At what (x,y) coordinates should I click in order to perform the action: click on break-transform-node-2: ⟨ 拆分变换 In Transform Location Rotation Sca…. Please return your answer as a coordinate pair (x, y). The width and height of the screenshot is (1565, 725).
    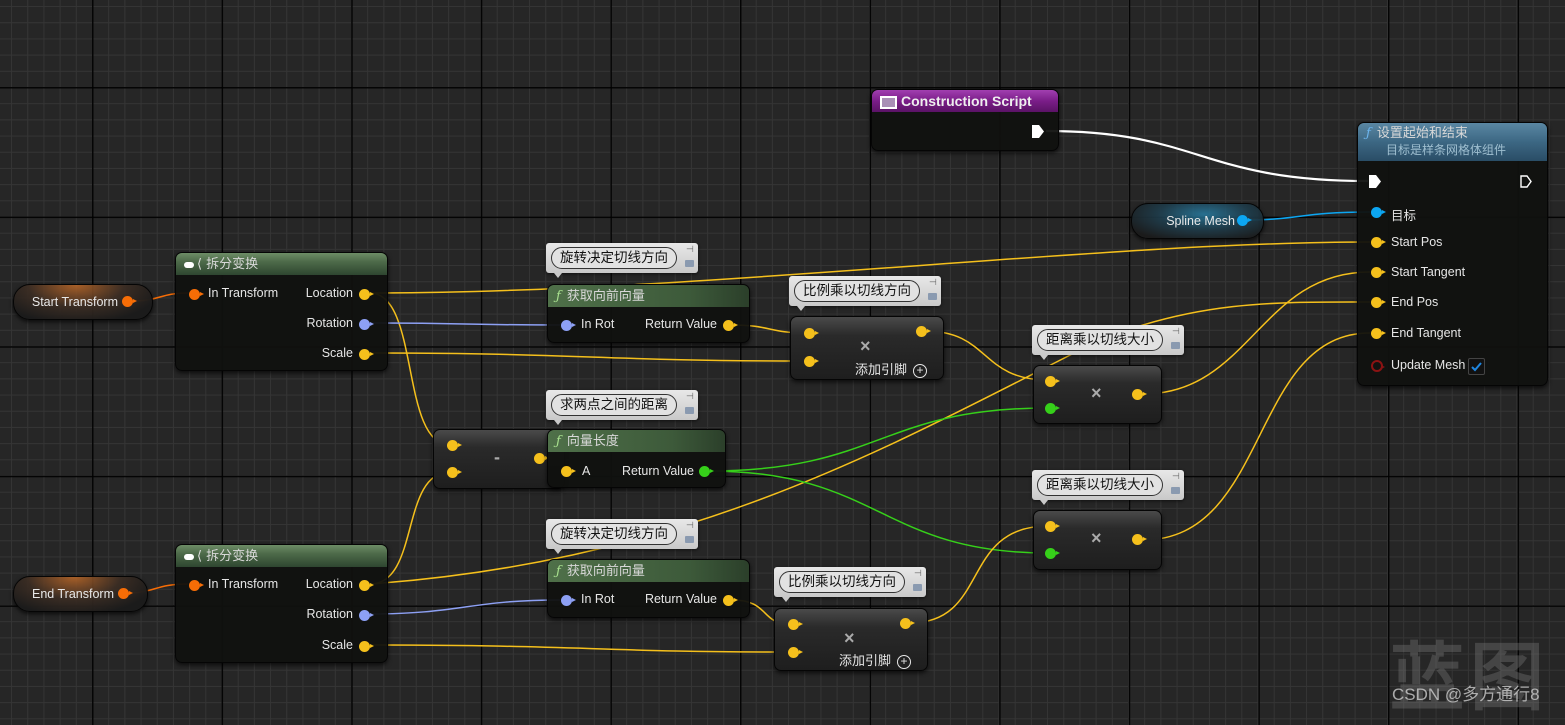
    Looking at the image, I should click on (281, 603).